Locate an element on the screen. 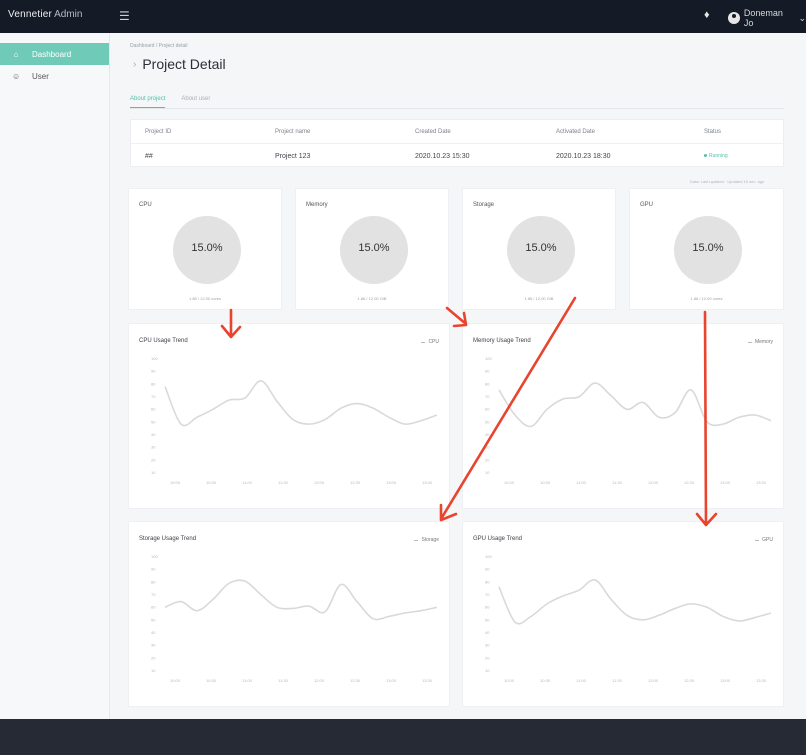 Image resolution: width=806 pixels, height=755 pixels. breadcrumb: Dashboard / Project detail is located at coordinates (159, 46).